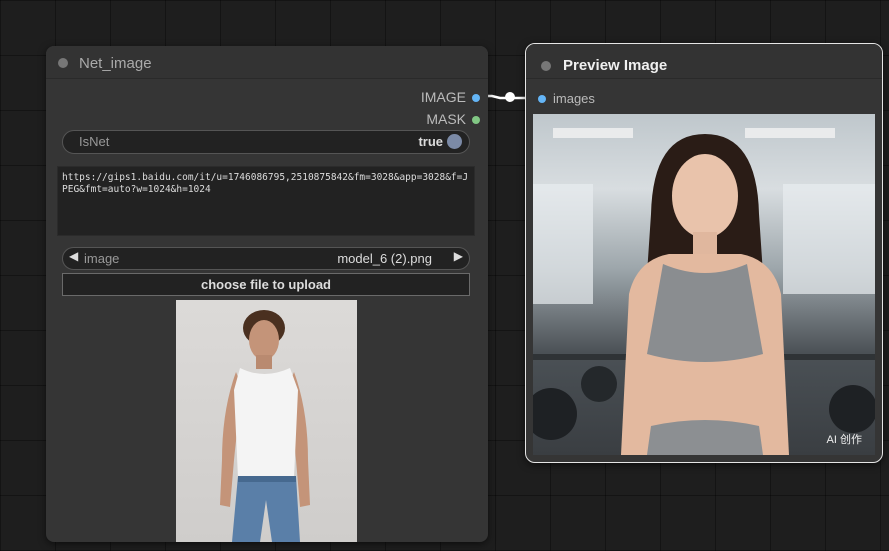 This screenshot has width=889, height=551. I want to click on watermark-text: AI 创作, so click(844, 440).